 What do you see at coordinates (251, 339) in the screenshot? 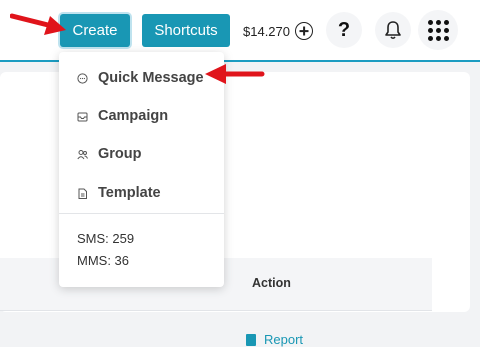
I see `report-icon` at bounding box center [251, 339].